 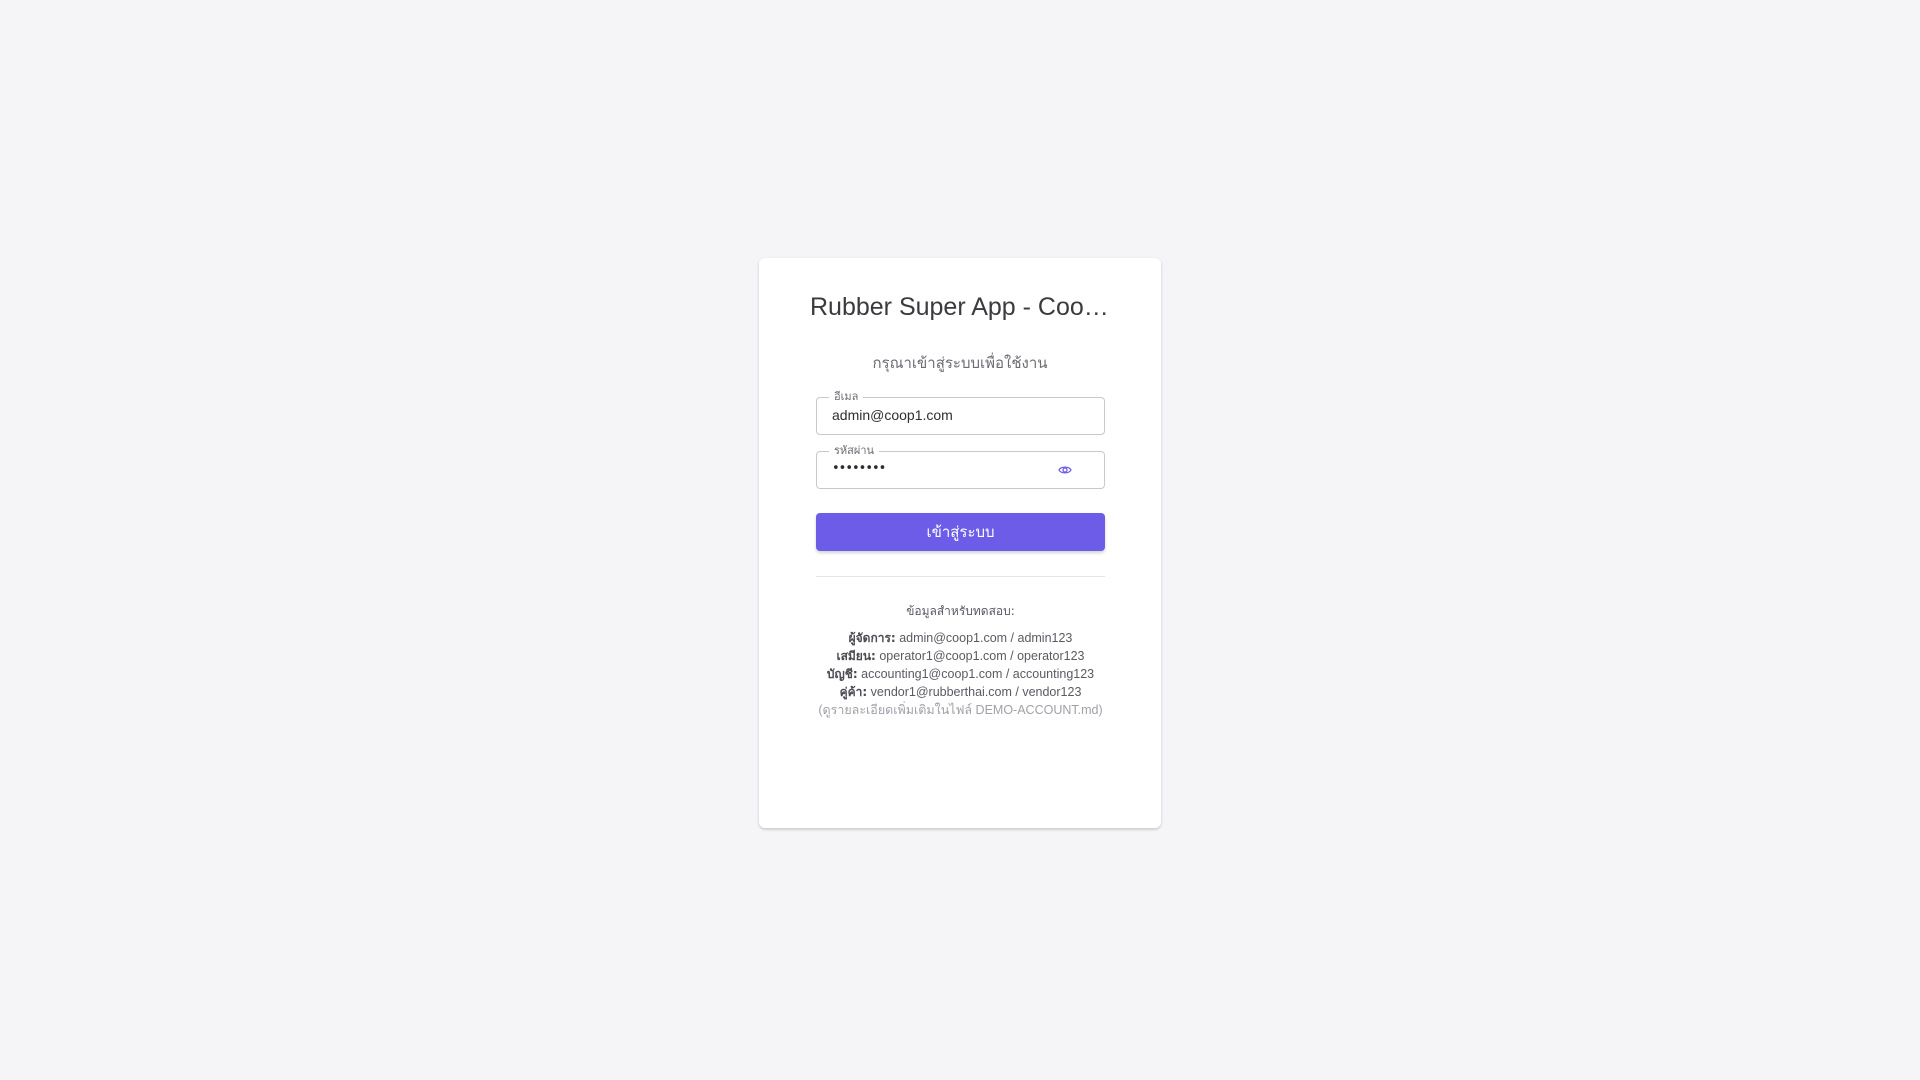 I want to click on login-button: เข้าสู่ระบบ, so click(x=960, y=532).